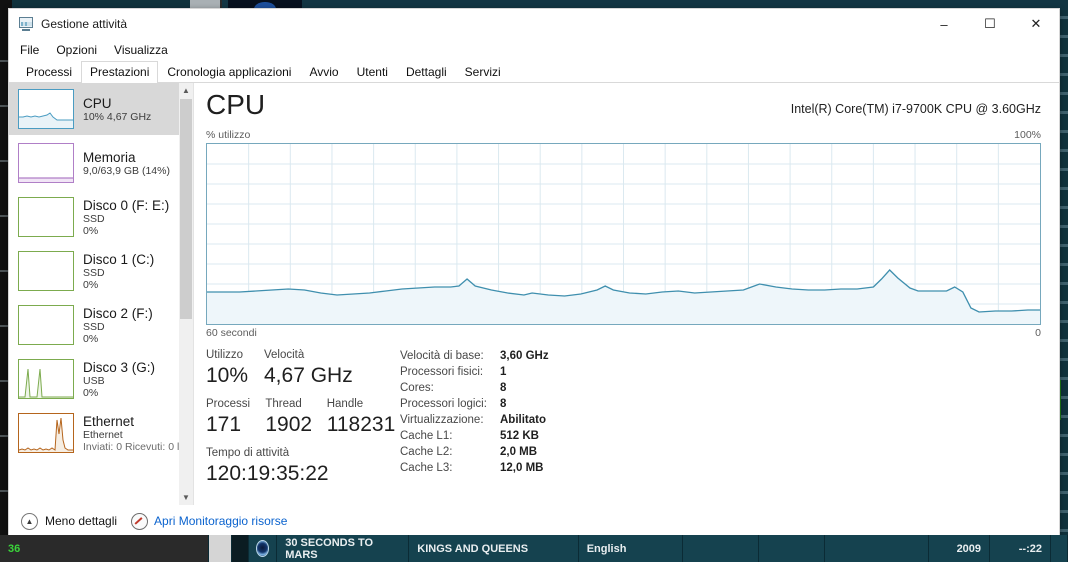  I want to click on sidebar-disco2-line2: SSD, so click(94, 326).